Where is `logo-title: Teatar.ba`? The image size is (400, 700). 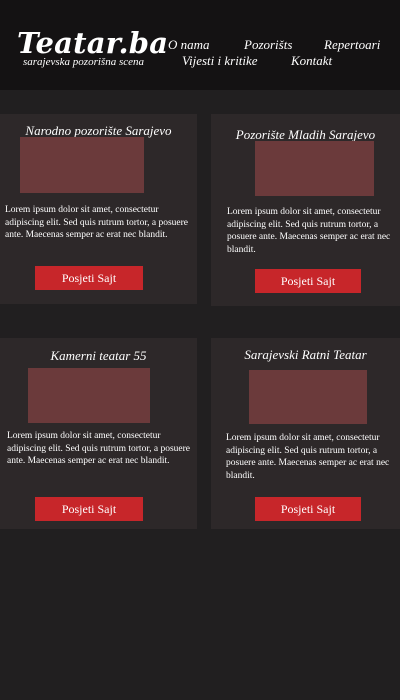 logo-title: Teatar.ba is located at coordinates (93, 43).